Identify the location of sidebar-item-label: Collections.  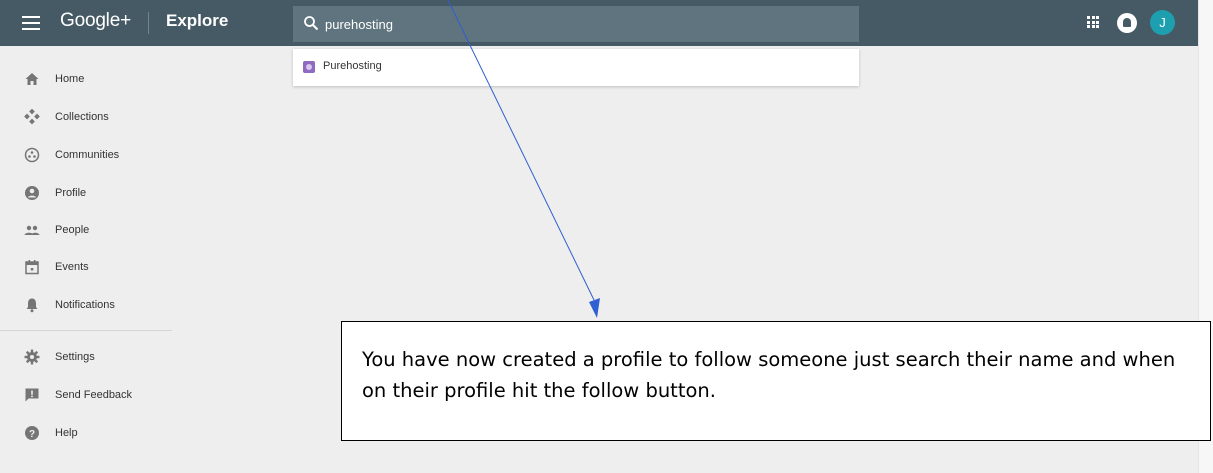
(82, 117).